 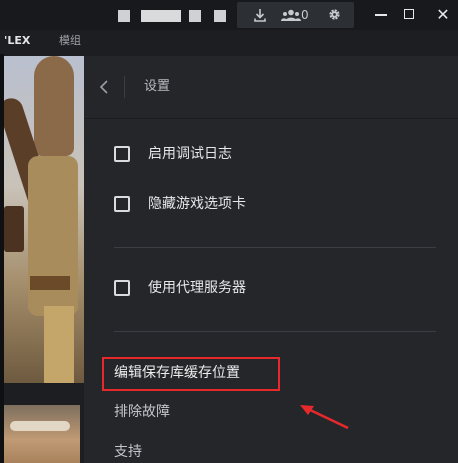 What do you see at coordinates (45, 42) in the screenshot?
I see `top-nav: 'LEX 模组` at bounding box center [45, 42].